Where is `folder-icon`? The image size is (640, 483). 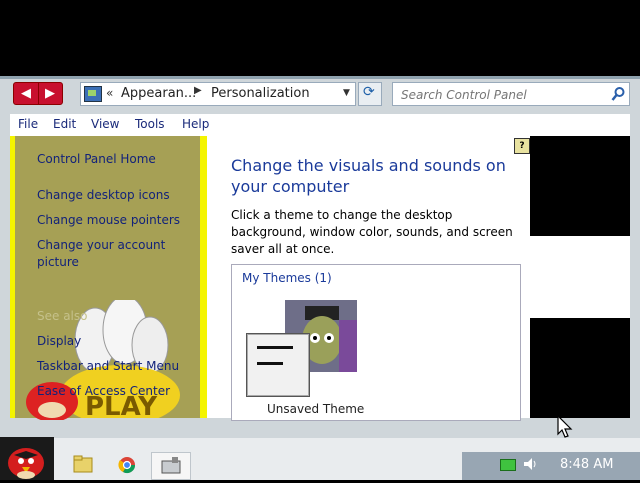 folder-icon is located at coordinates (83, 464).